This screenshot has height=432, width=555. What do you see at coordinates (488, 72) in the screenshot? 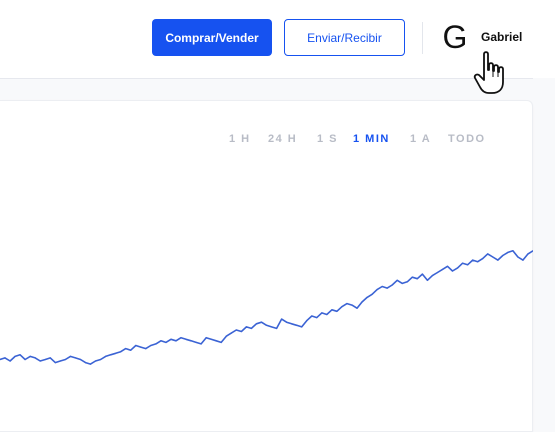
I see `hand-pointer-icon` at bounding box center [488, 72].